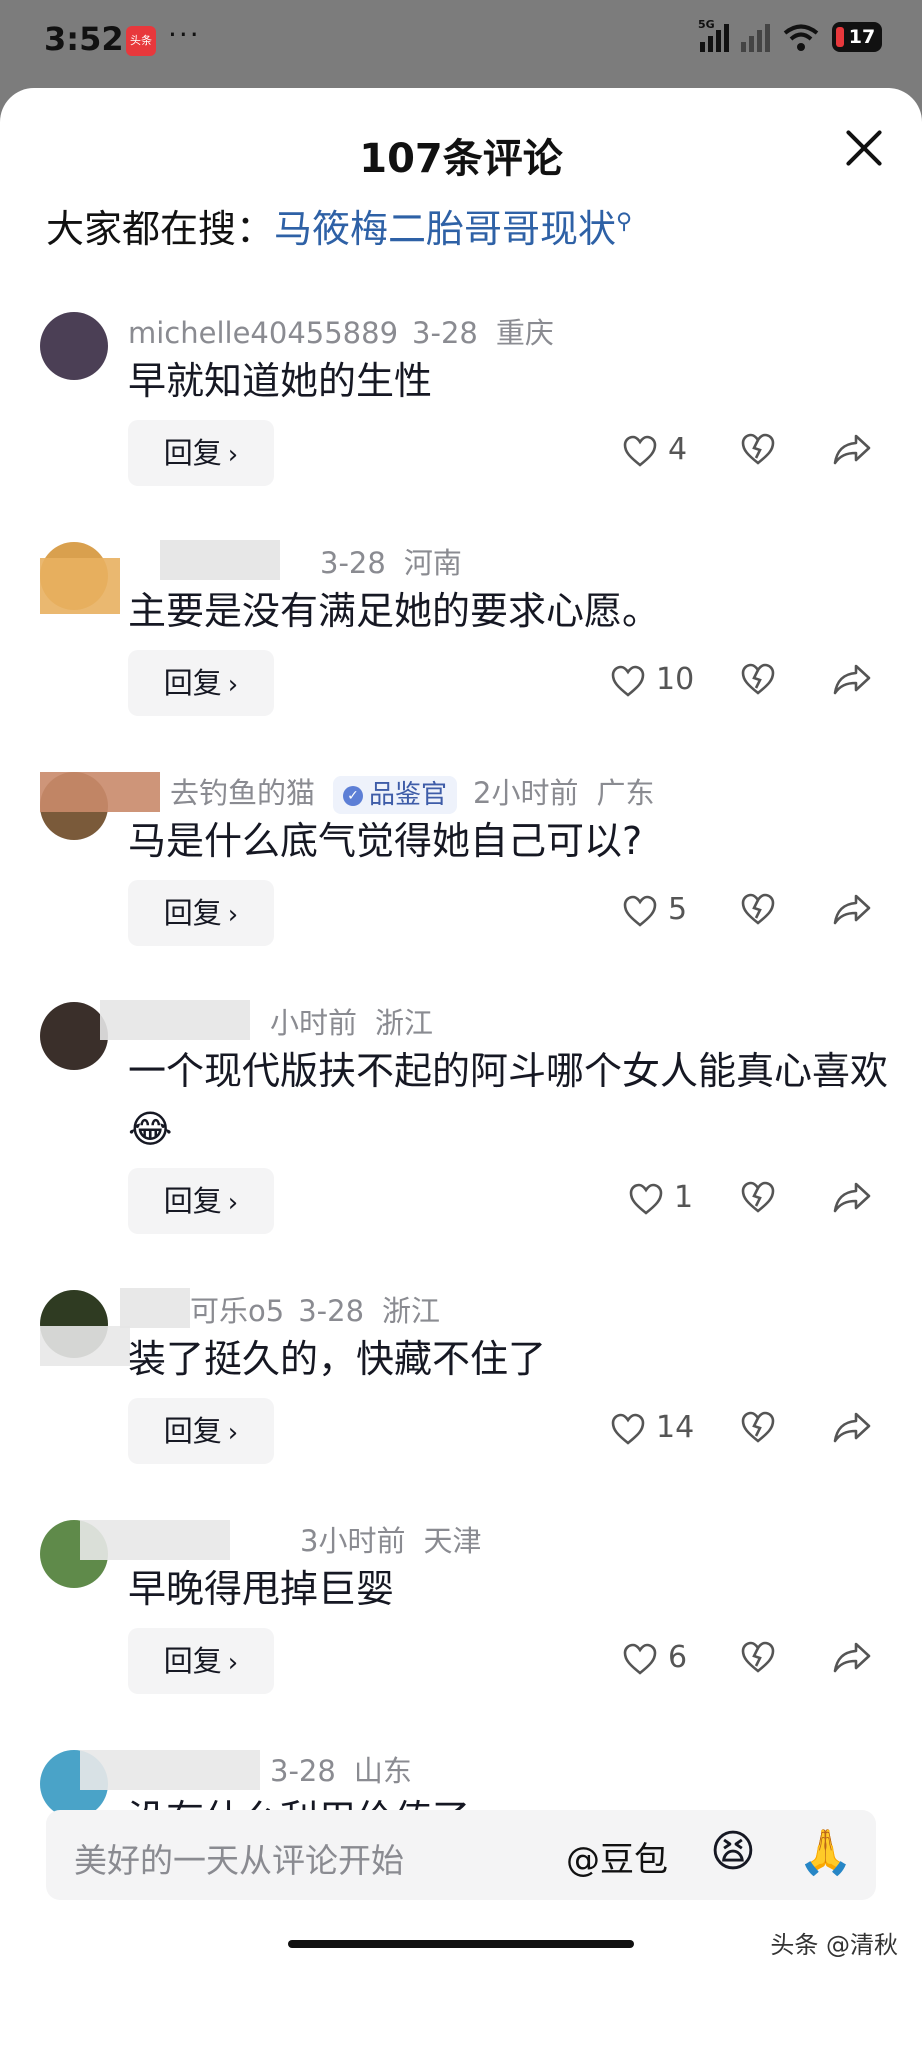 This screenshot has height=2048, width=922. I want to click on like-count: 5, so click(678, 909).